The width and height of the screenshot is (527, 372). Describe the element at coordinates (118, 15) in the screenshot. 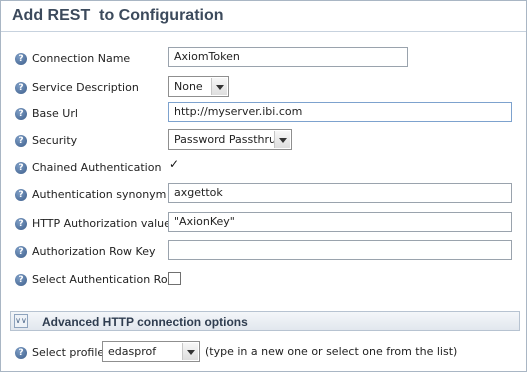

I see `page-title: Add REST to Configuration` at that location.